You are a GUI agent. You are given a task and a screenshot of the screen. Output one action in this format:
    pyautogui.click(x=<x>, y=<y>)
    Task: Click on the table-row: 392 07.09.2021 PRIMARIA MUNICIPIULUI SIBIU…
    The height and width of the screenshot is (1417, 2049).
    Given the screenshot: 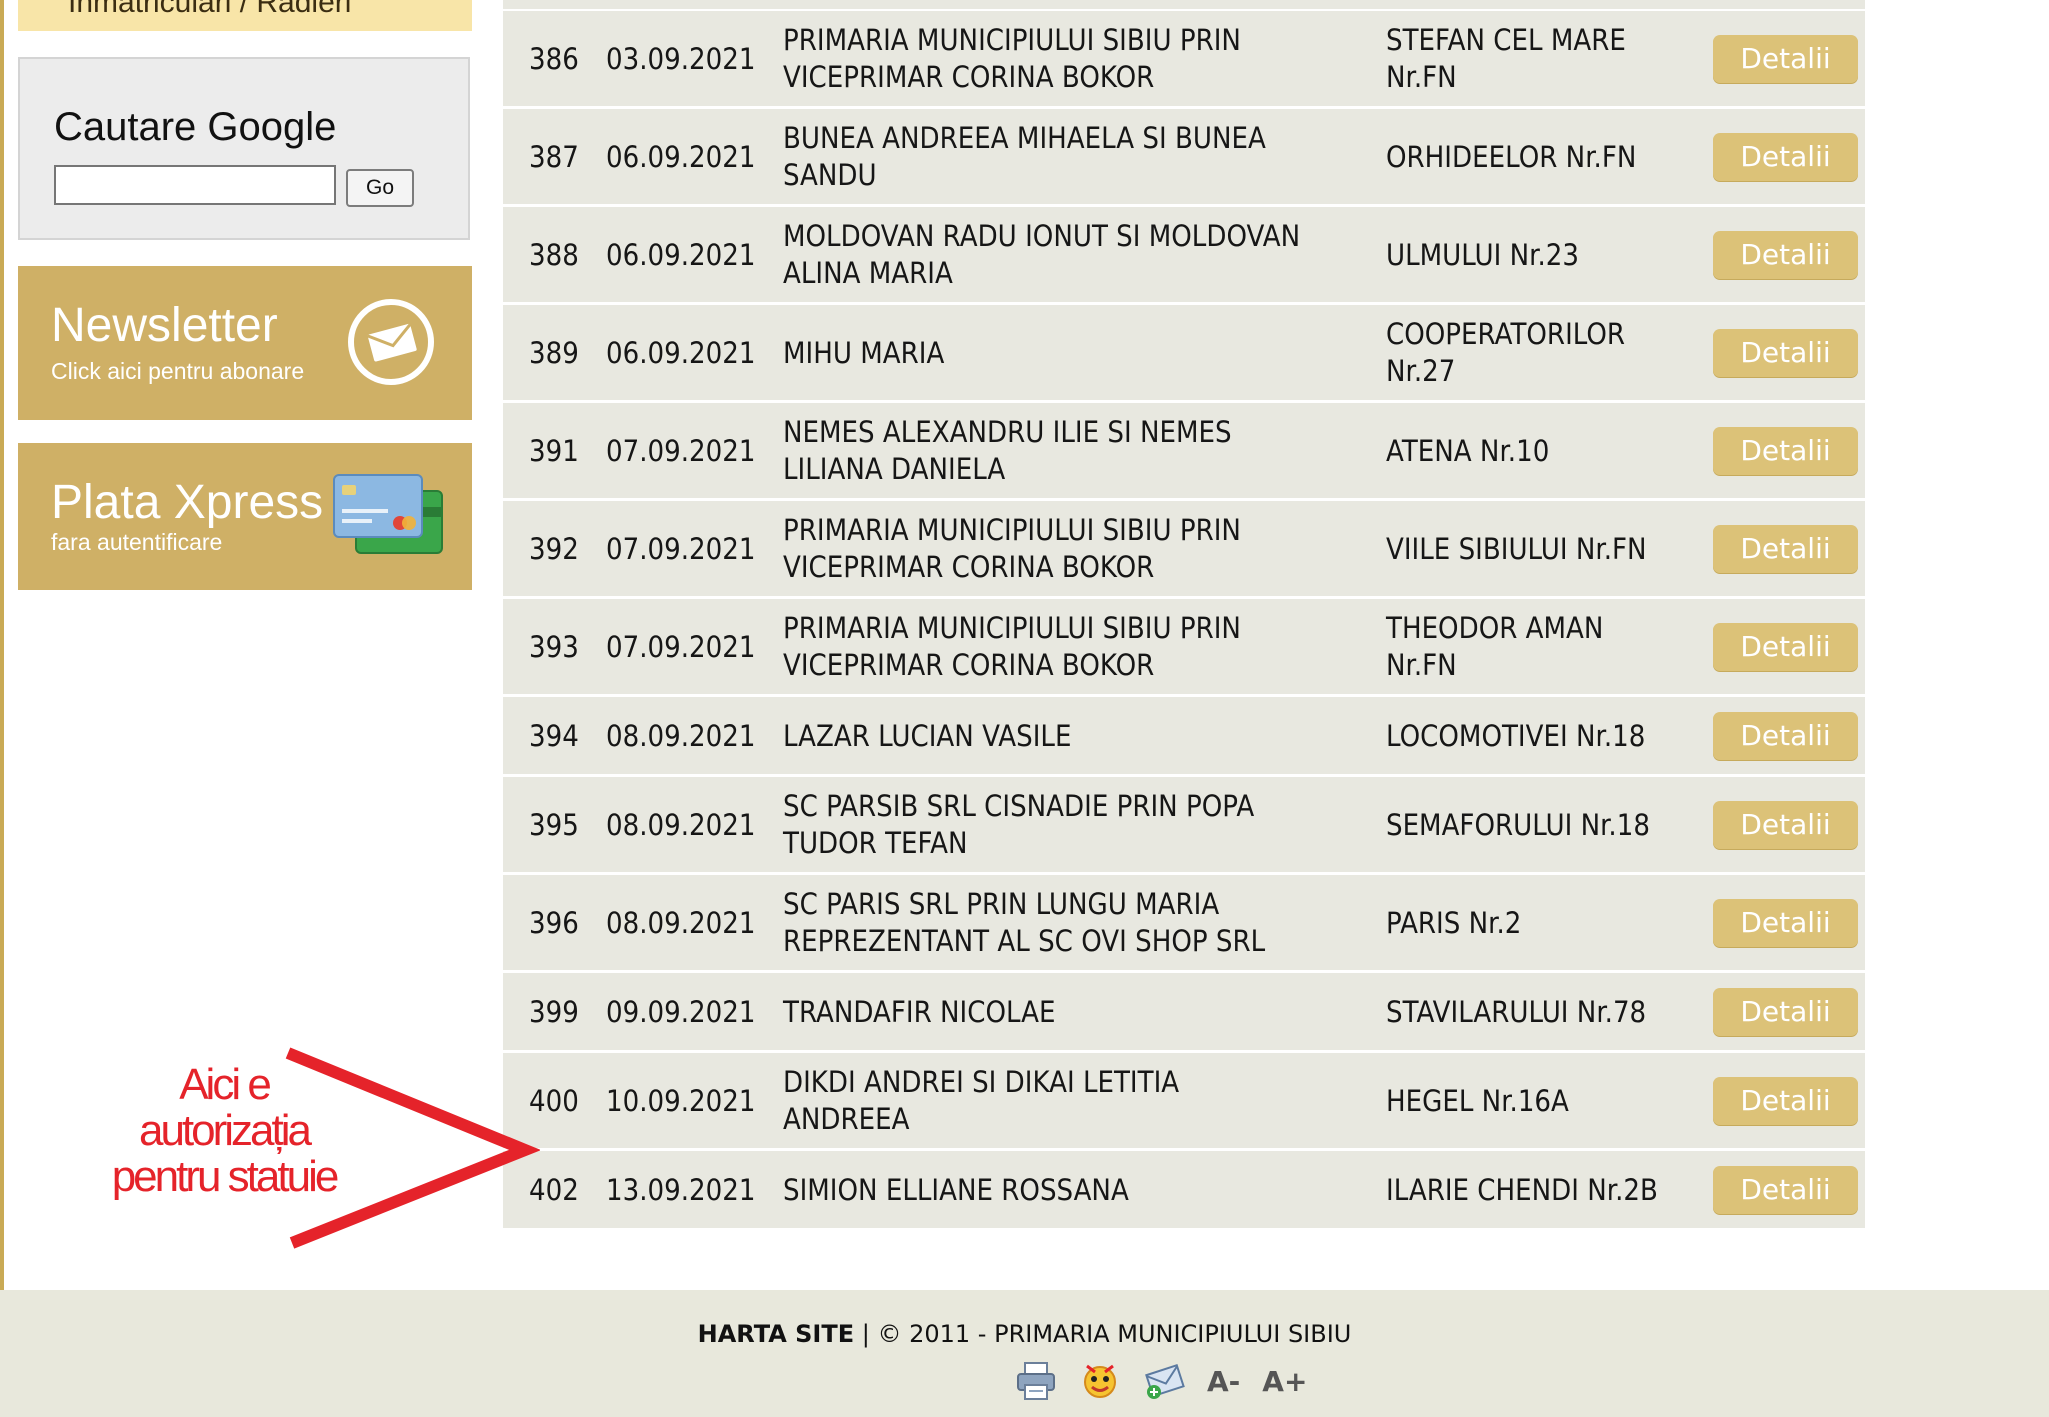 What is the action you would take?
    pyautogui.click(x=1184, y=548)
    